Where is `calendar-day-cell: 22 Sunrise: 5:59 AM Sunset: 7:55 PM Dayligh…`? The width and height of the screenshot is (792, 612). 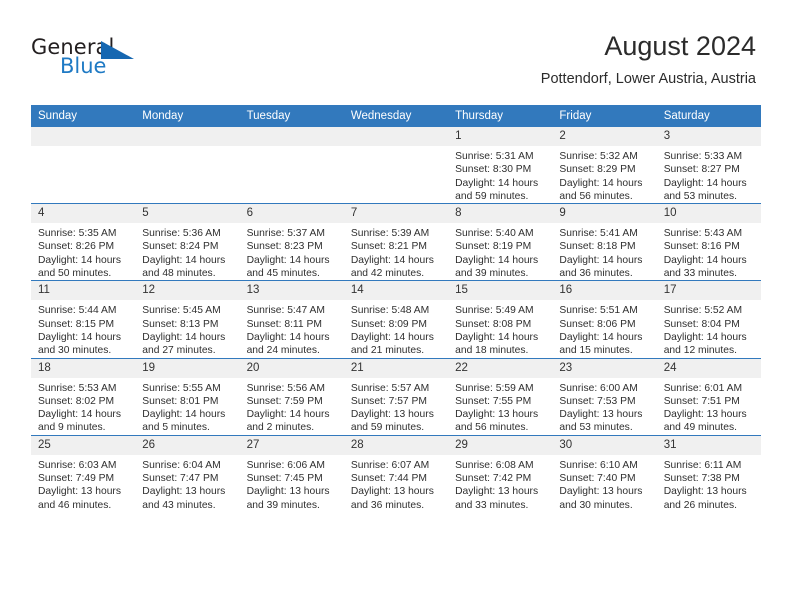
calendar-day-cell: 22 Sunrise: 5:59 AM Sunset: 7:55 PM Dayligh… is located at coordinates (500, 396).